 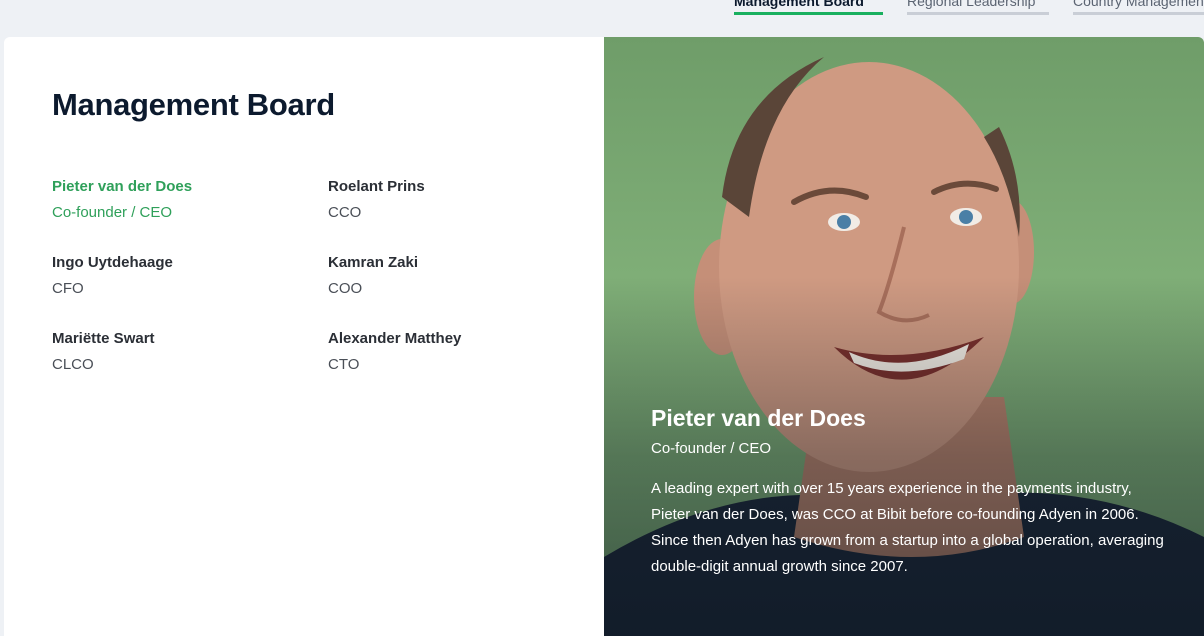 I want to click on member-kamran-zaki: Kamran Zaki COO, so click(x=448, y=276).